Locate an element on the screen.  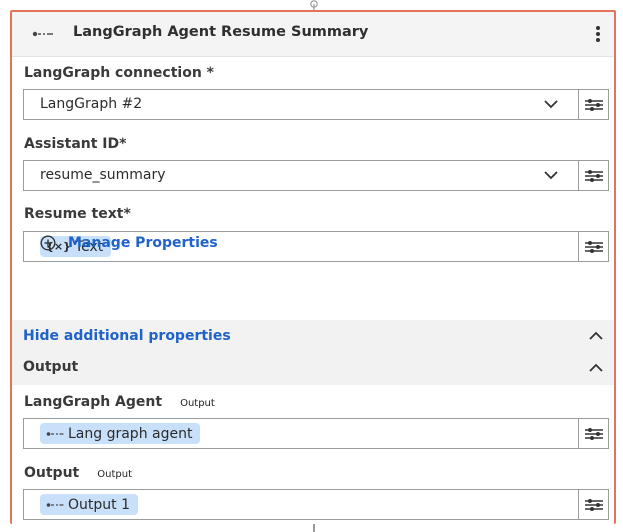
resume-text-options-button is located at coordinates (593, 246).